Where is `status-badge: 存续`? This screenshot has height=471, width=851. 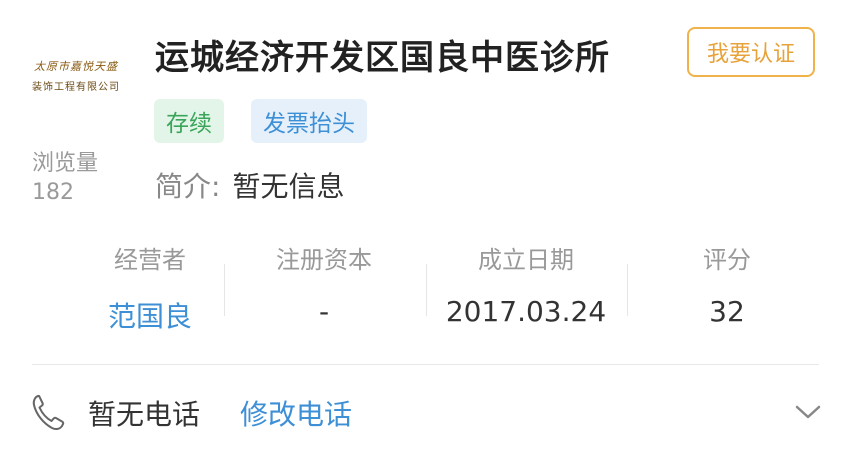
status-badge: 存续 is located at coordinates (189, 121).